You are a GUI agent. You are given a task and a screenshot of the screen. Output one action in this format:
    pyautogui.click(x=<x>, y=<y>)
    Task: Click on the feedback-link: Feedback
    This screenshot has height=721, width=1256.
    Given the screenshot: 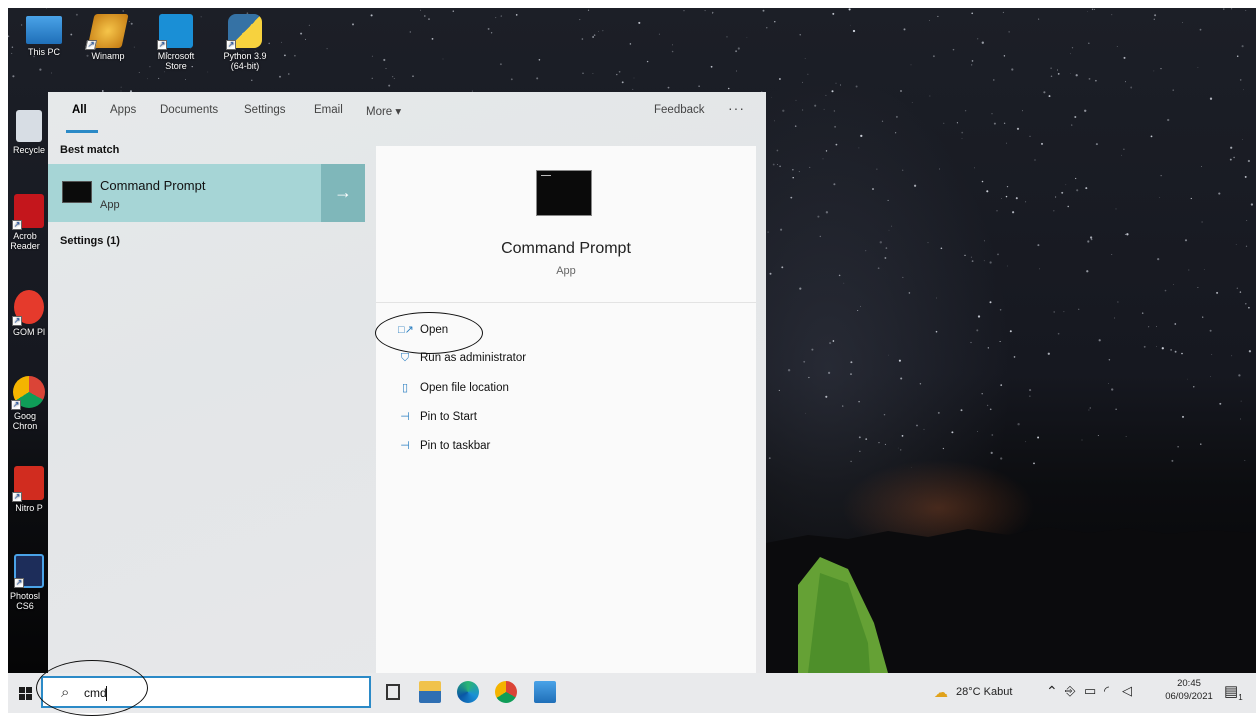 What is the action you would take?
    pyautogui.click(x=679, y=110)
    